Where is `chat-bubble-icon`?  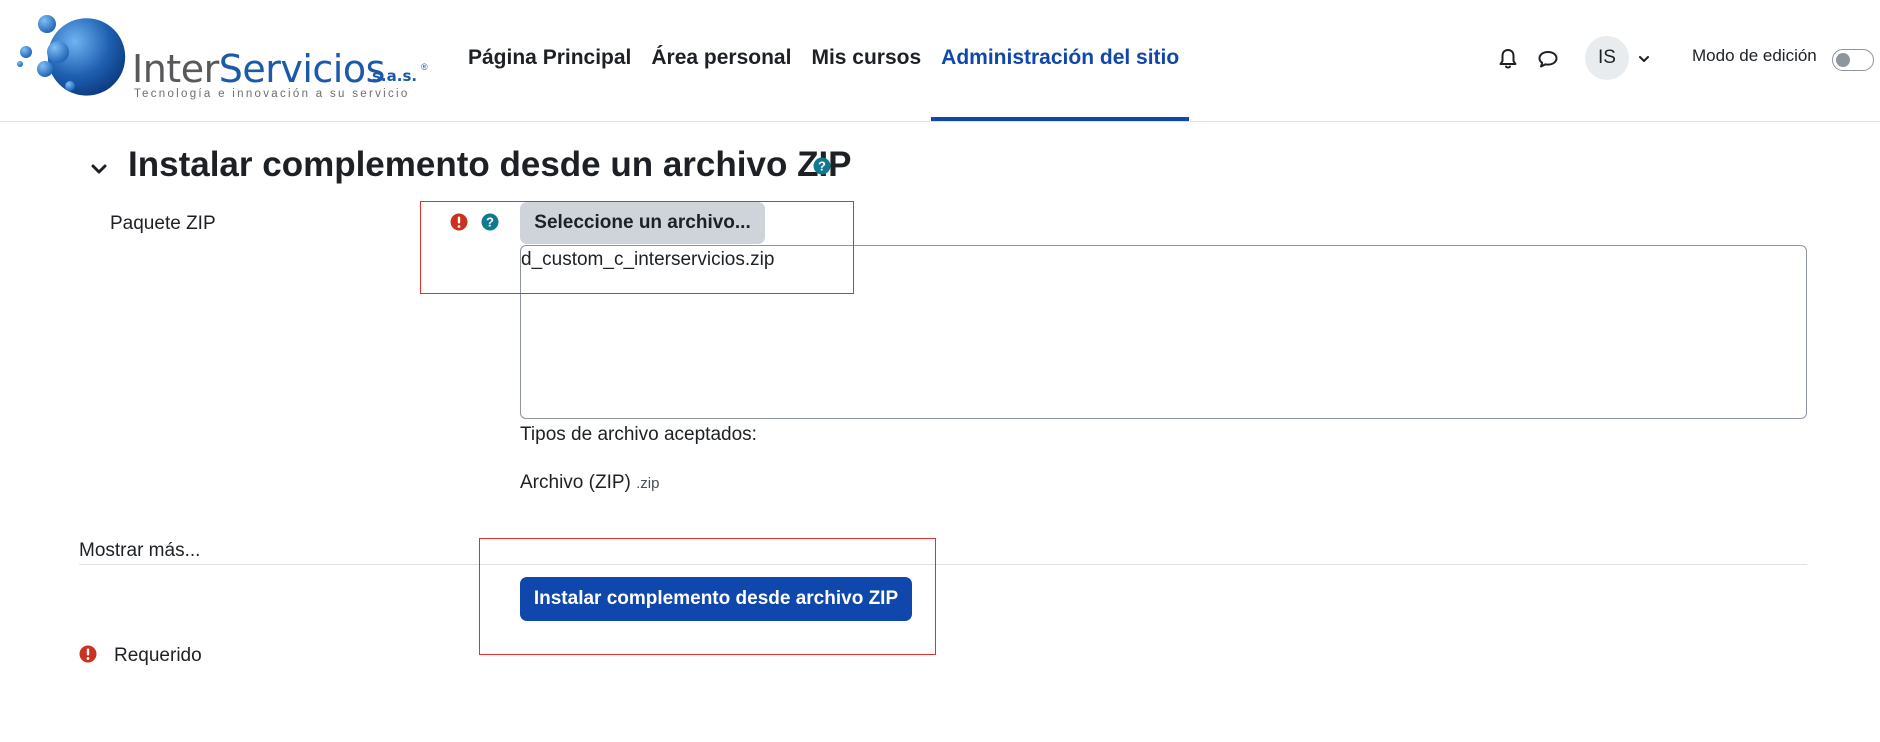
chat-bubble-icon is located at coordinates (1548, 59).